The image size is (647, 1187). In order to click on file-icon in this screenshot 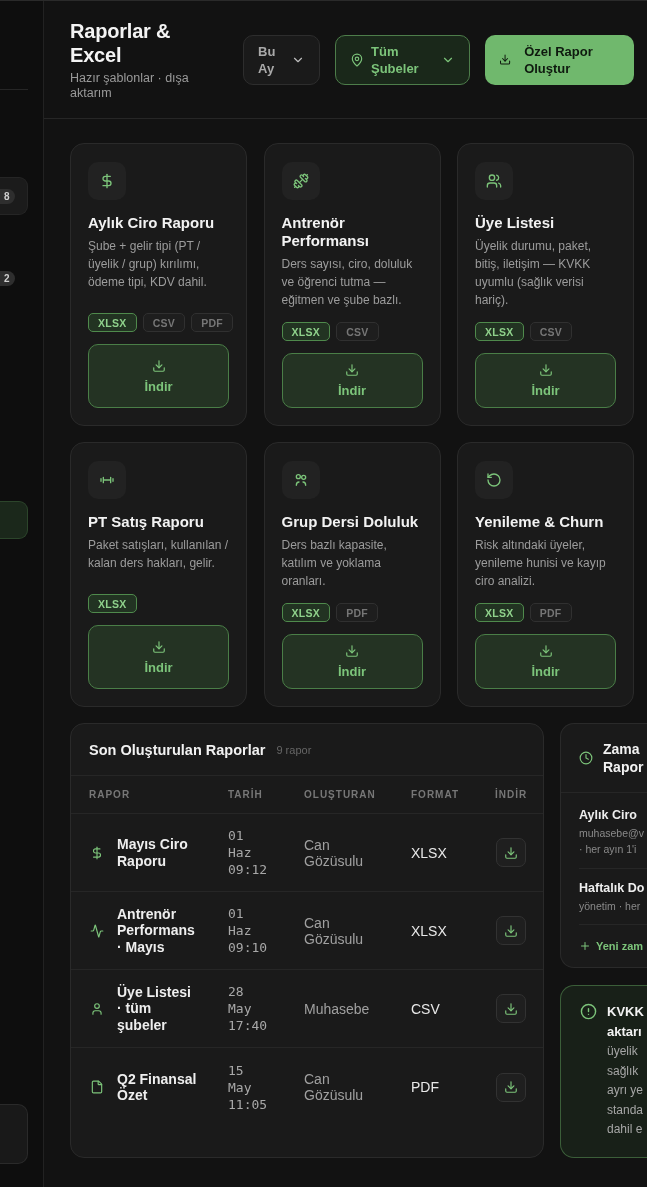, I will do `click(97, 1087)`.